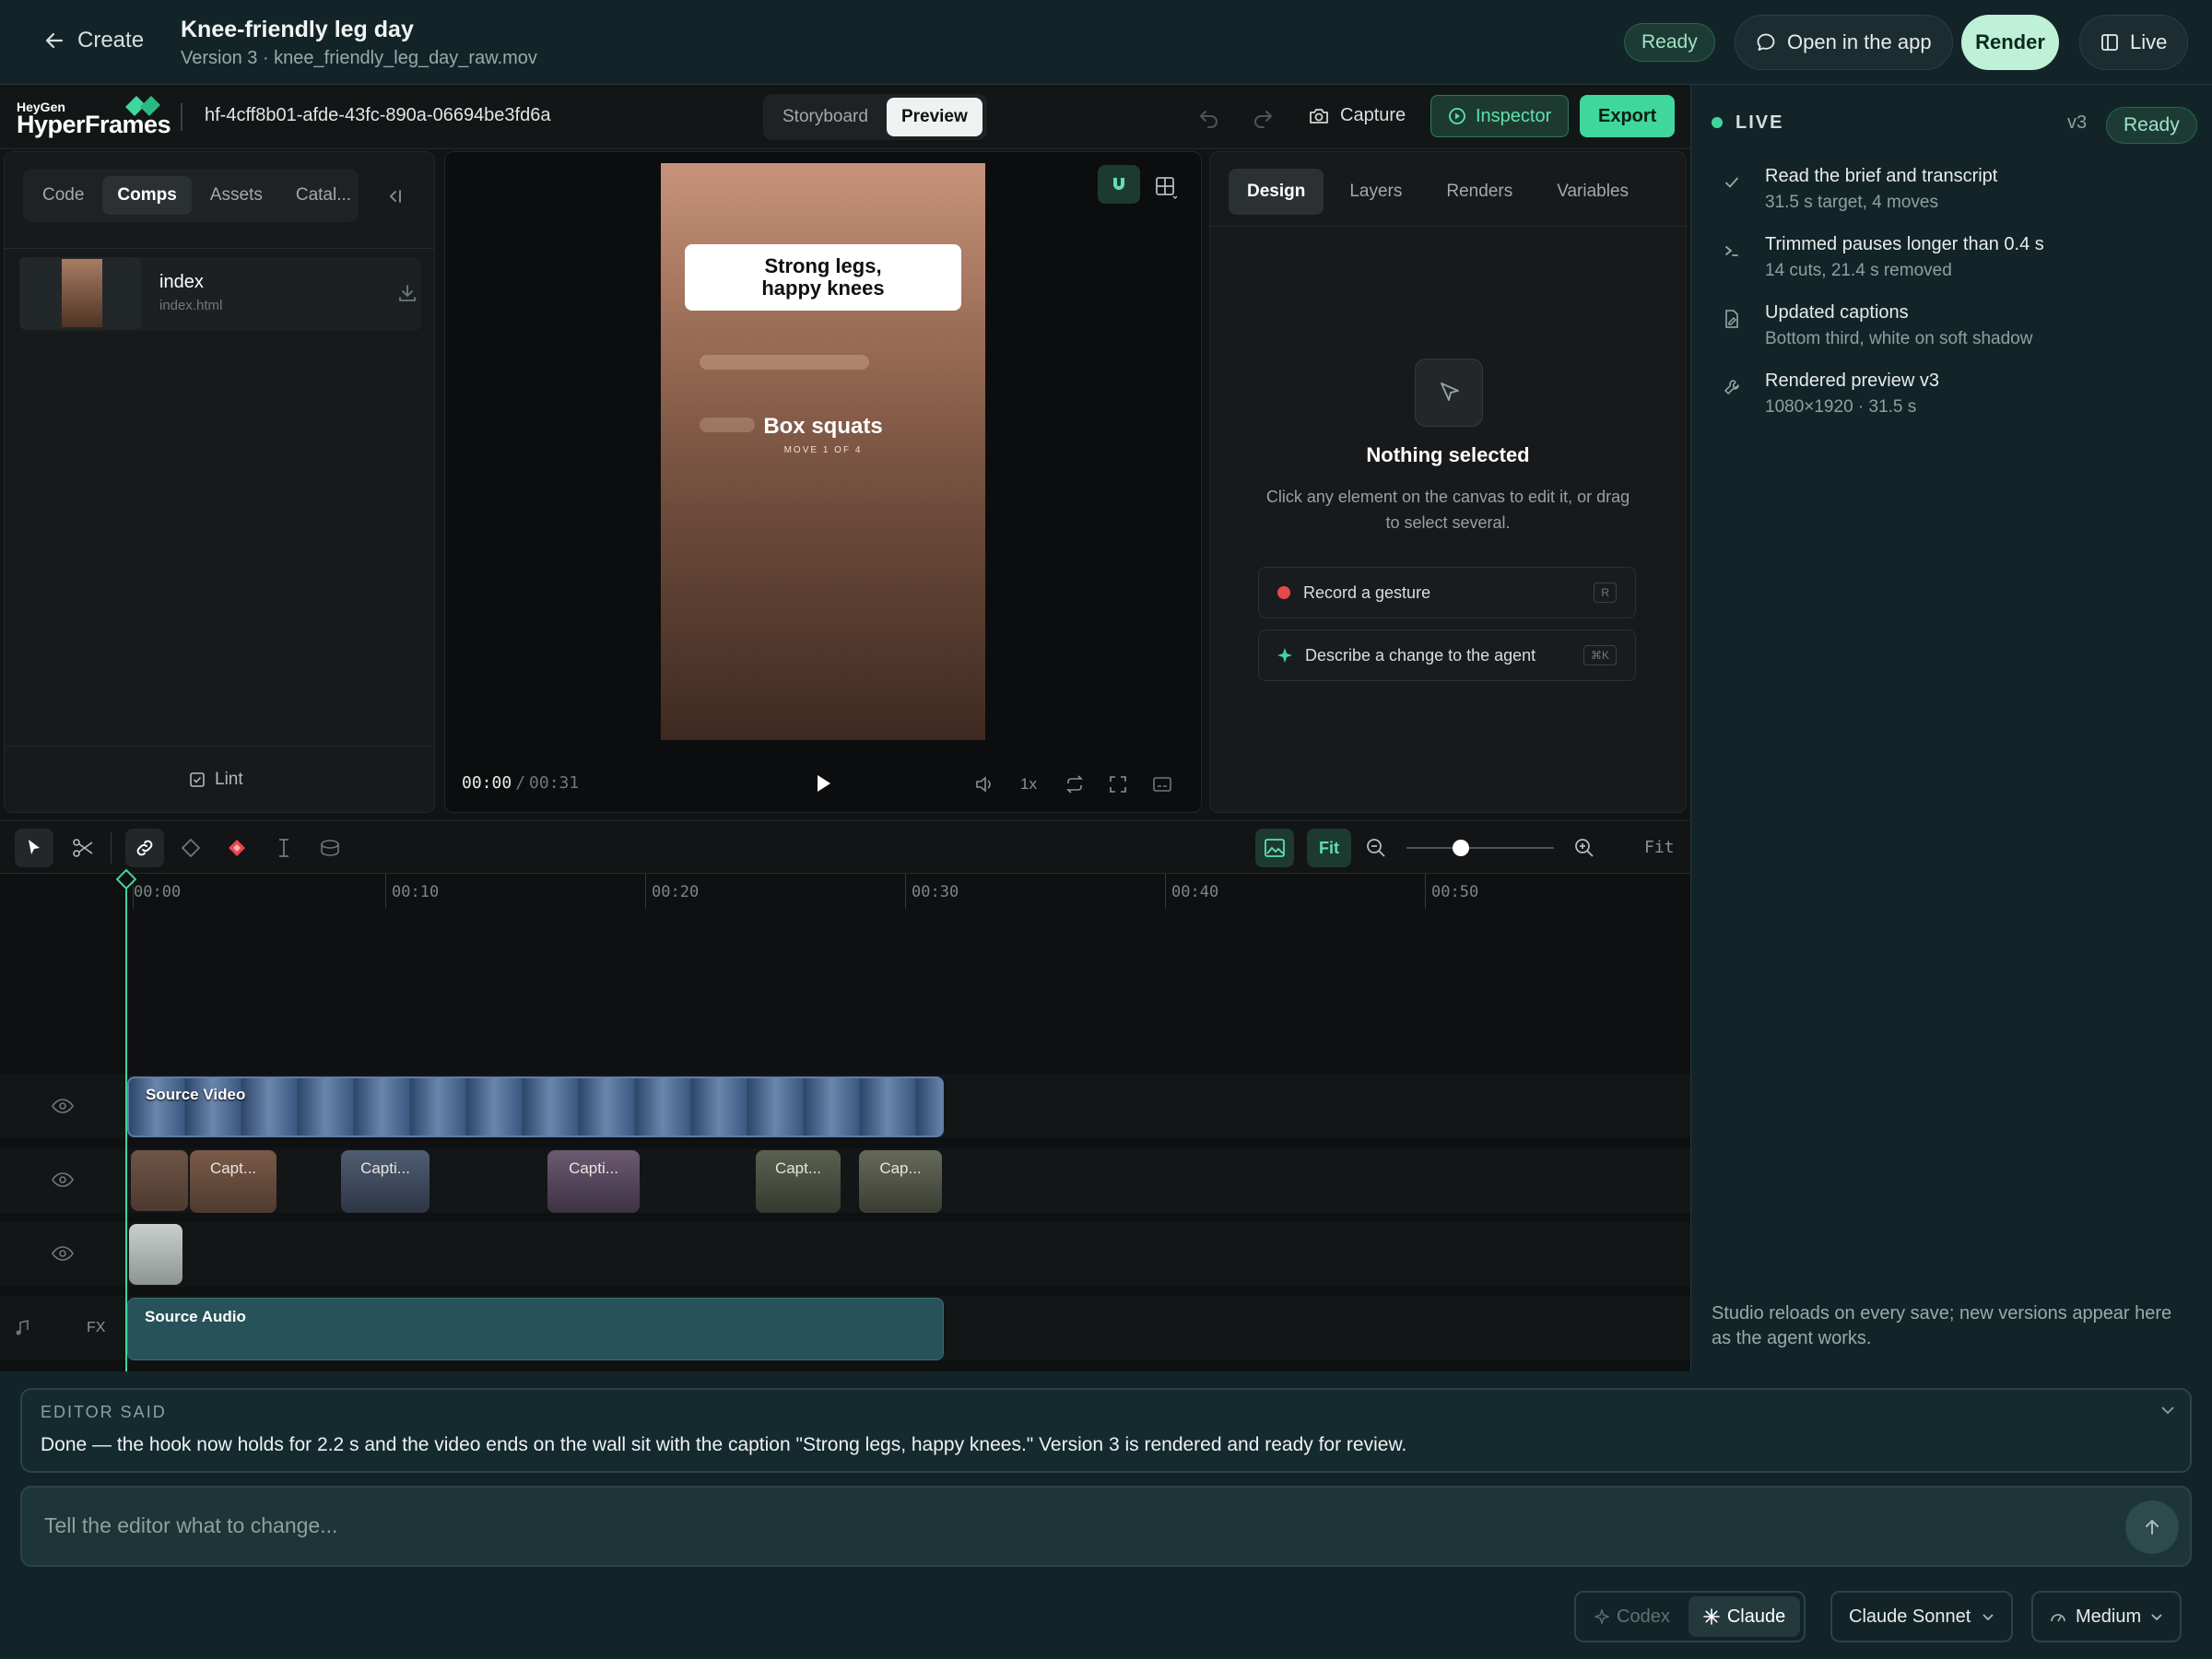  Describe the element at coordinates (144, 848) in the screenshot. I see `ripple-tool` at that location.